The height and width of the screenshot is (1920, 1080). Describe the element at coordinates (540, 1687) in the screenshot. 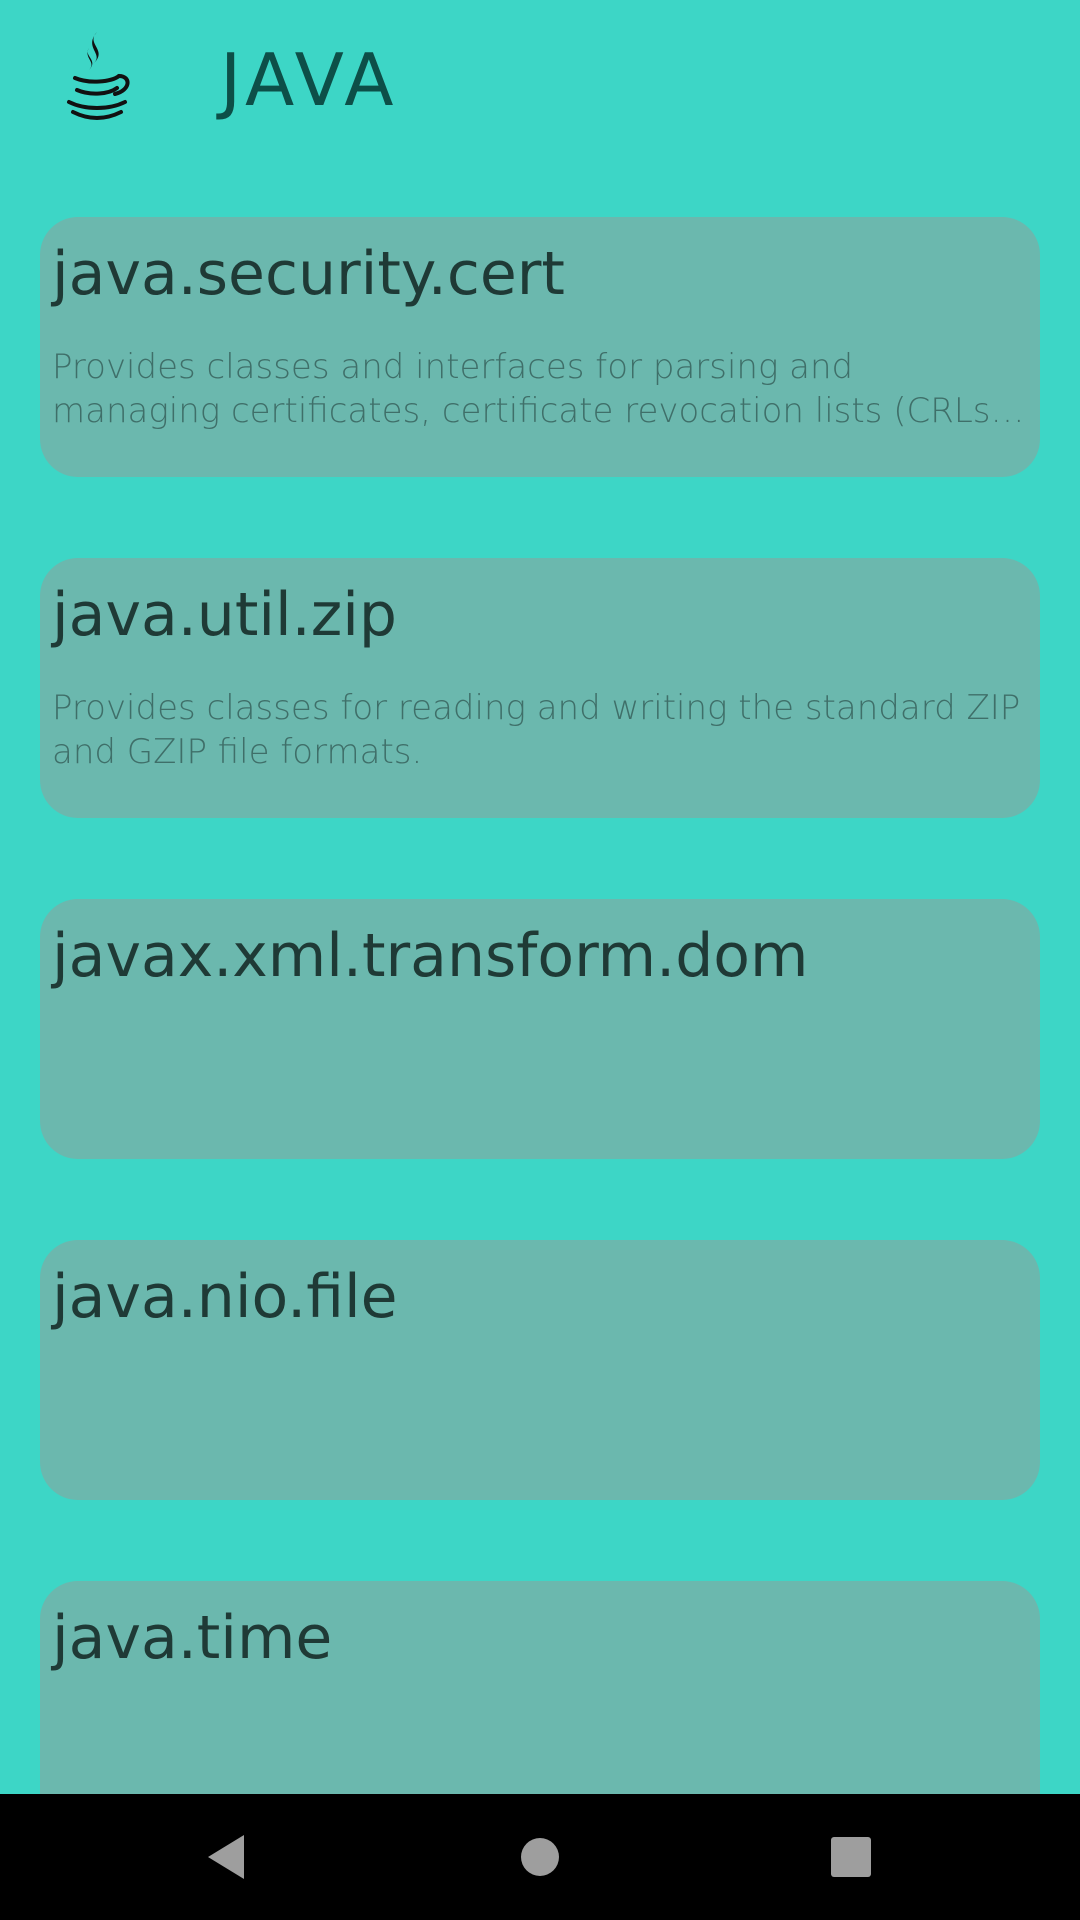

I see `package-card-time: java.time` at that location.